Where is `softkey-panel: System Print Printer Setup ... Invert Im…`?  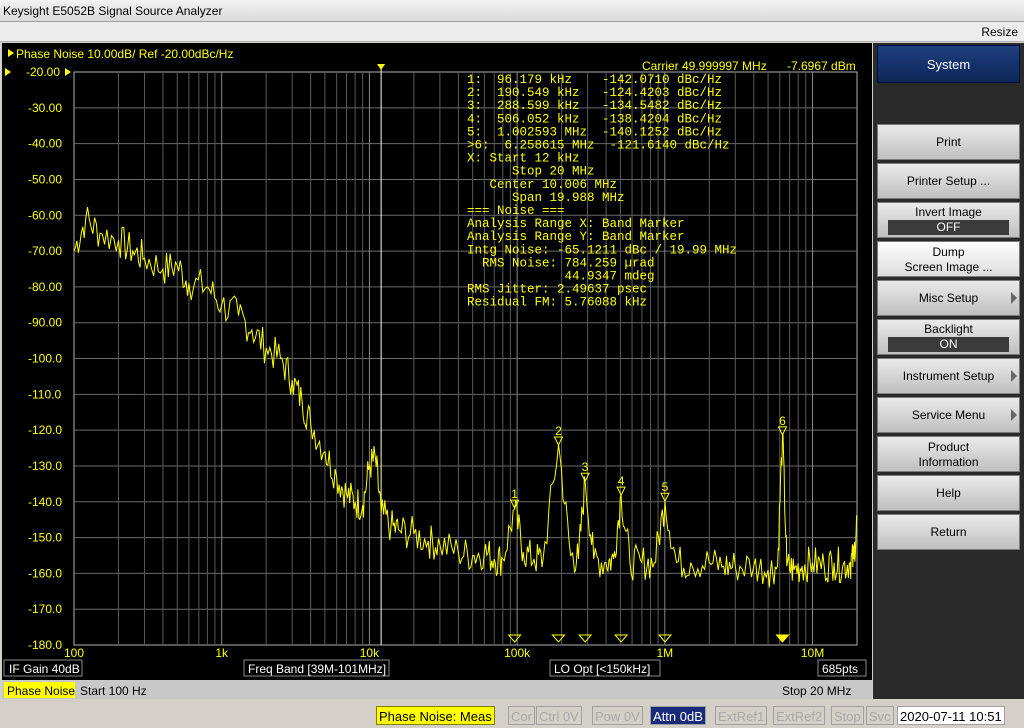 softkey-panel: System Print Printer Setup ... Invert Im… is located at coordinates (948, 371).